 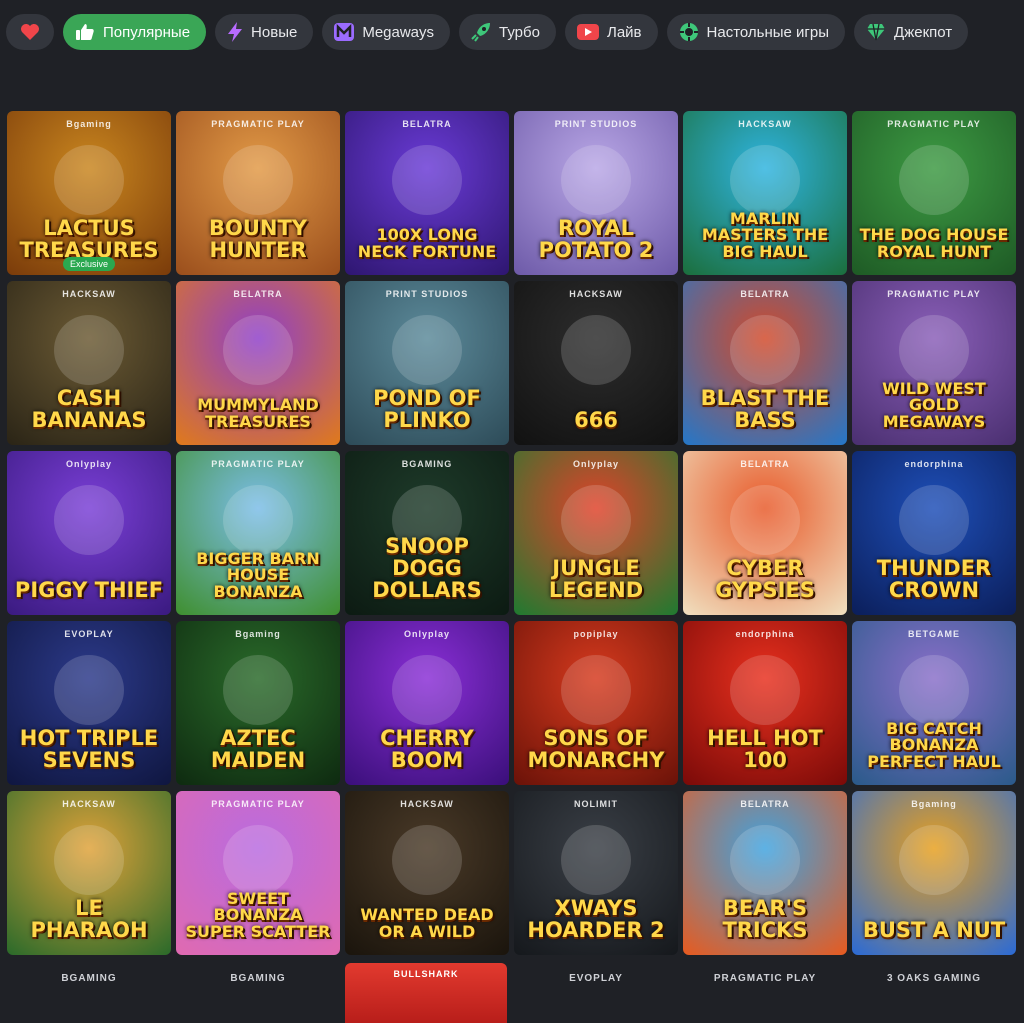 I want to click on game-title: Hot Triple Sevens, so click(x=89, y=748).